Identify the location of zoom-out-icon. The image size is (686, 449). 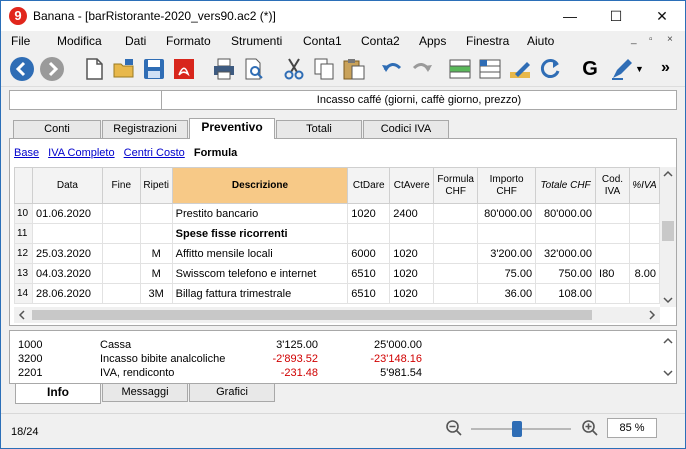
(454, 428).